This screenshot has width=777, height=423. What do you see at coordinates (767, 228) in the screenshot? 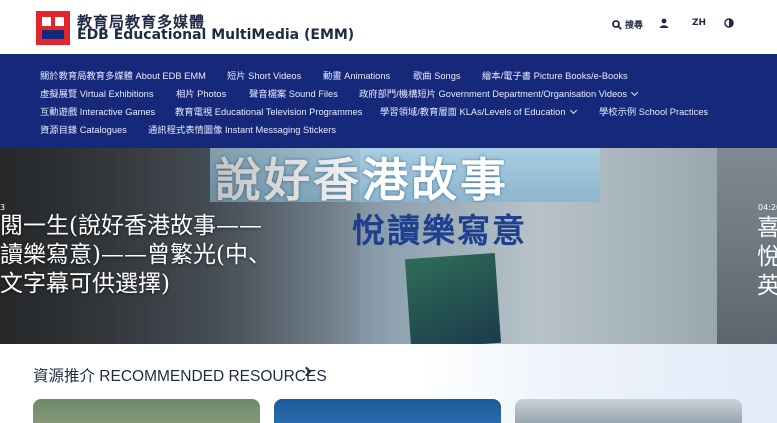
I see `next-title-line: 喜` at bounding box center [767, 228].